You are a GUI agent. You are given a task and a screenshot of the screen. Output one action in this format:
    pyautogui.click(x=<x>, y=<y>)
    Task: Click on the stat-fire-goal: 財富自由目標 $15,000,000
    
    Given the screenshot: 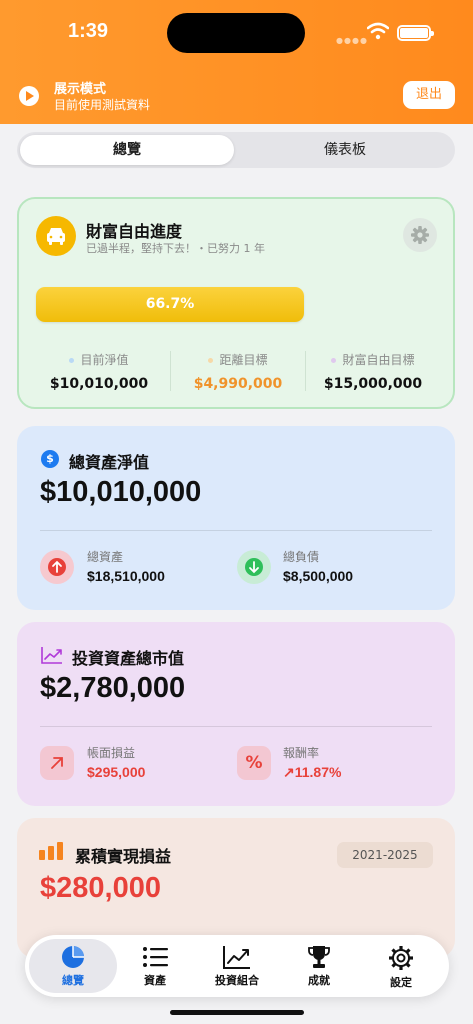 What is the action you would take?
    pyautogui.click(x=373, y=371)
    